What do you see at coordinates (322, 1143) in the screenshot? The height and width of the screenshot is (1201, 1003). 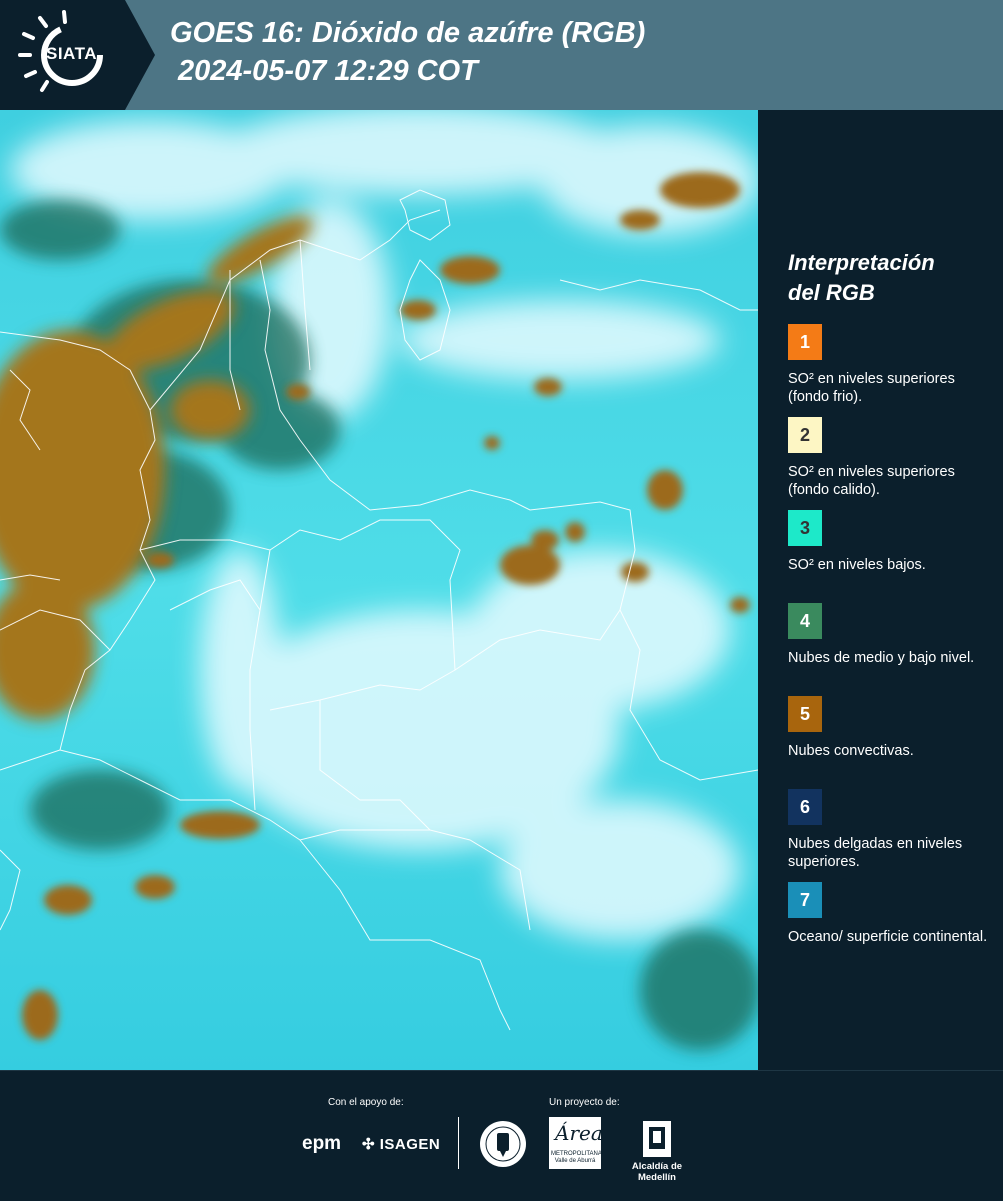 I see `epm-logo: epm` at bounding box center [322, 1143].